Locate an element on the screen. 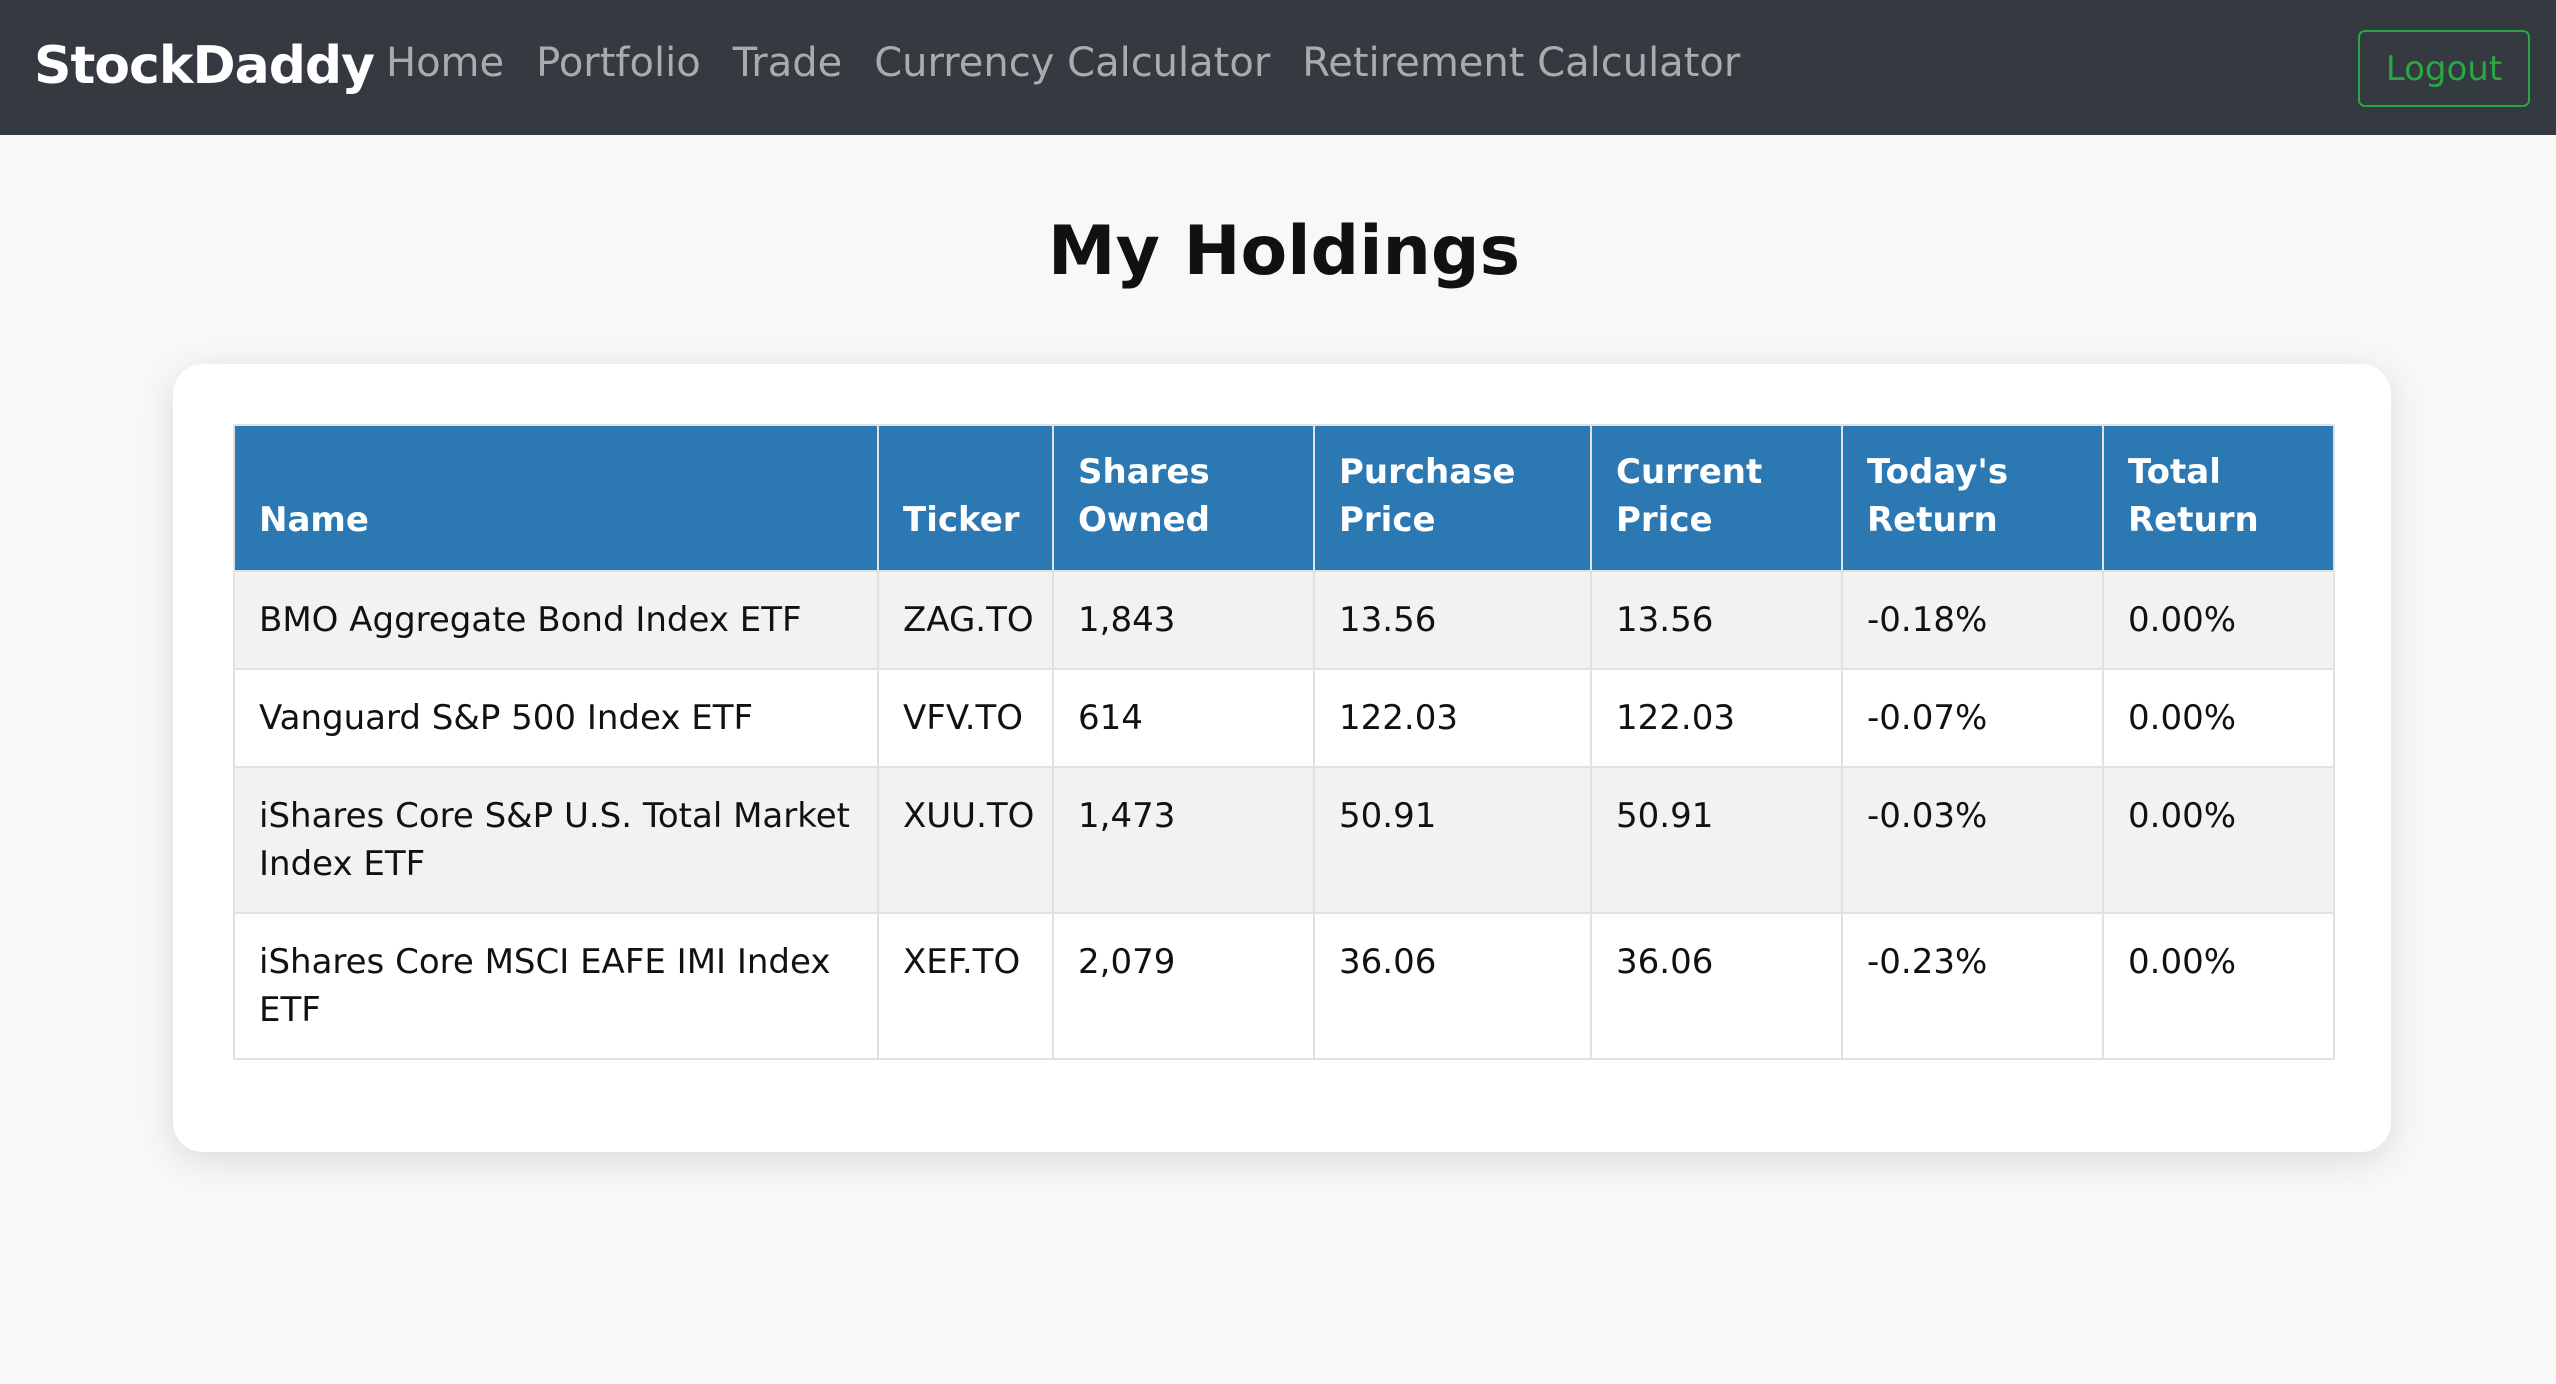  header-current-price: Current Price is located at coordinates (1716, 498).